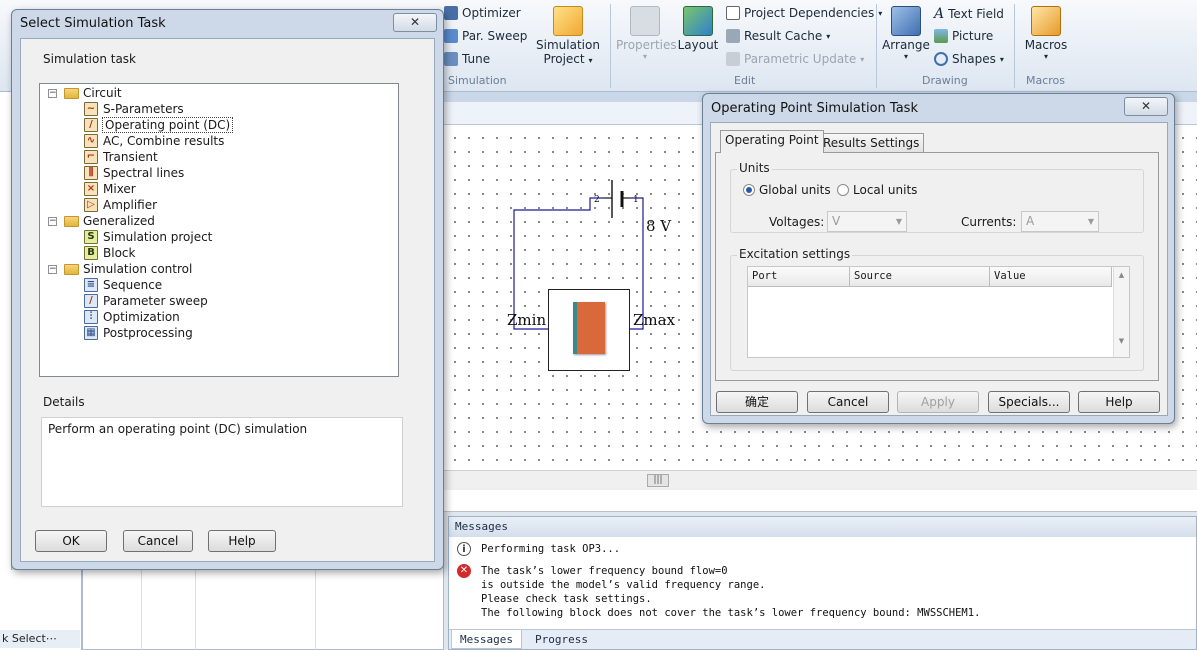 This screenshot has width=1197, height=650. Describe the element at coordinates (898, 221) in the screenshot. I see `chevron-down-icon: ▼` at that location.